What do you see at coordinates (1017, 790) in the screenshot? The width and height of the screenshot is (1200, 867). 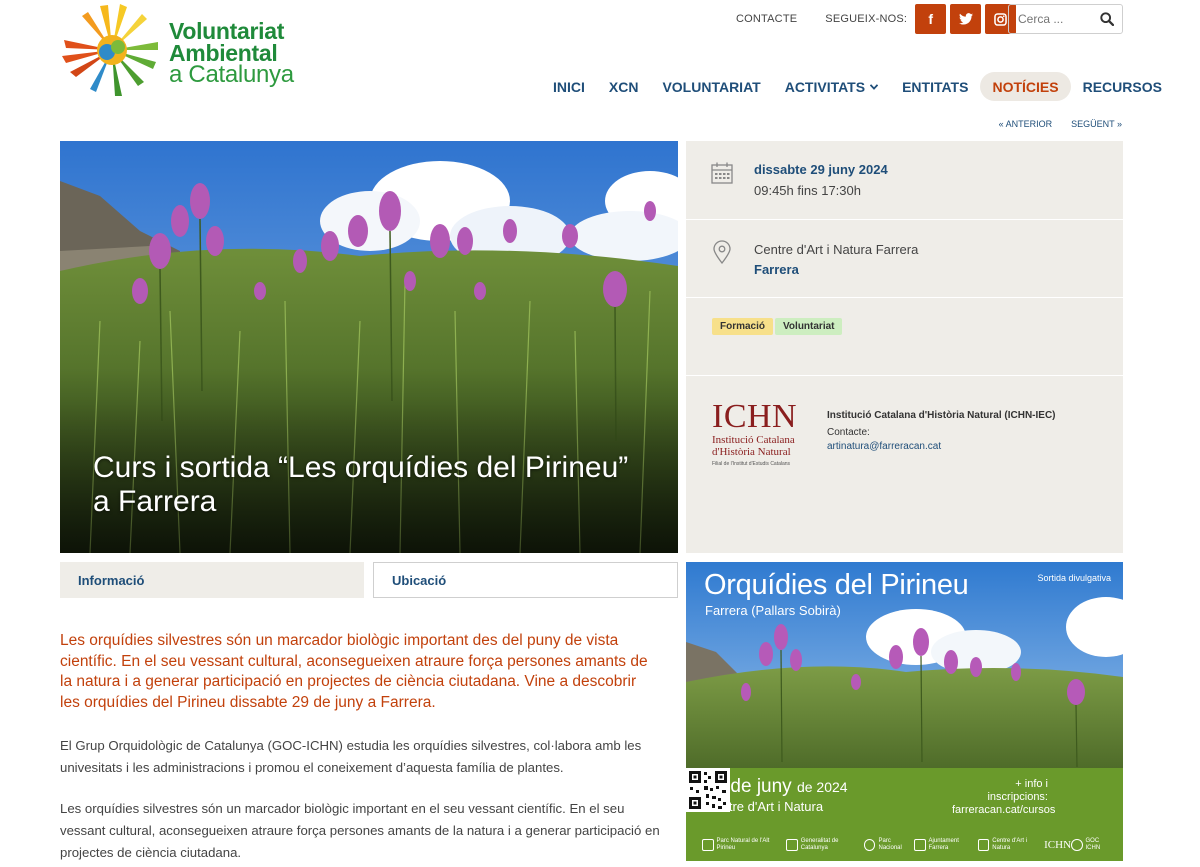 I see `poster-info-line-1: + info i inscripcions:` at bounding box center [1017, 790].